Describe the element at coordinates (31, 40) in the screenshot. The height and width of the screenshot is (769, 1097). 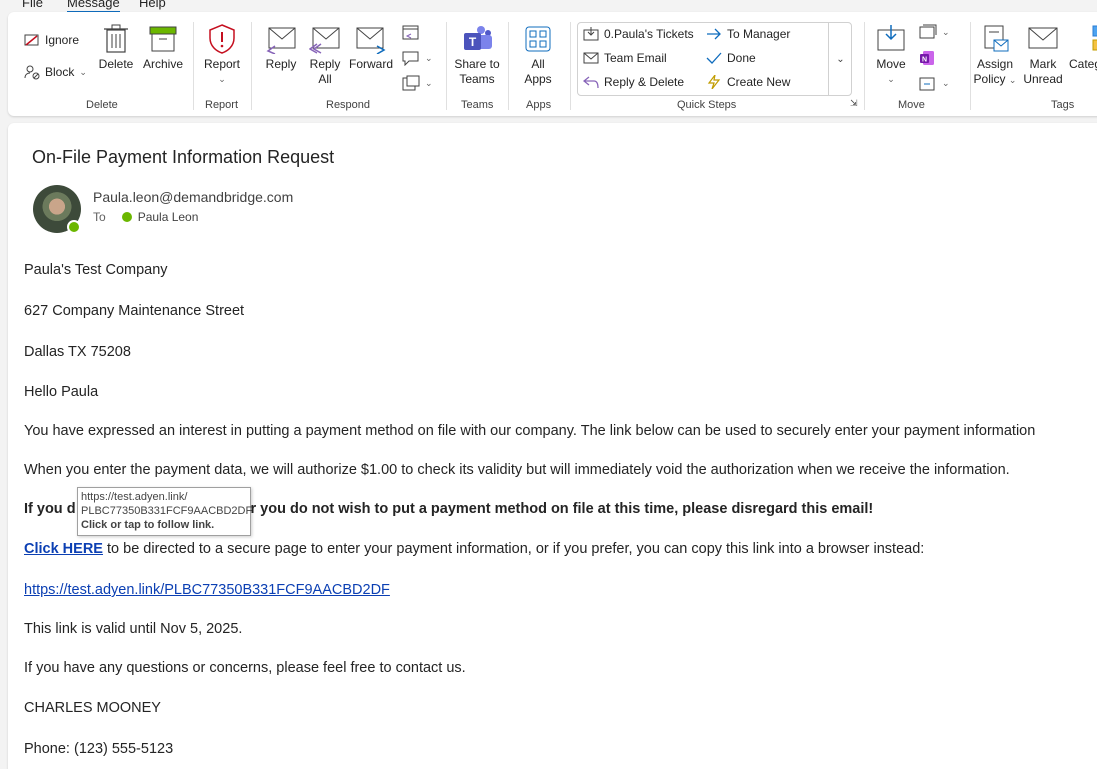
I see `ignore-icon` at that location.